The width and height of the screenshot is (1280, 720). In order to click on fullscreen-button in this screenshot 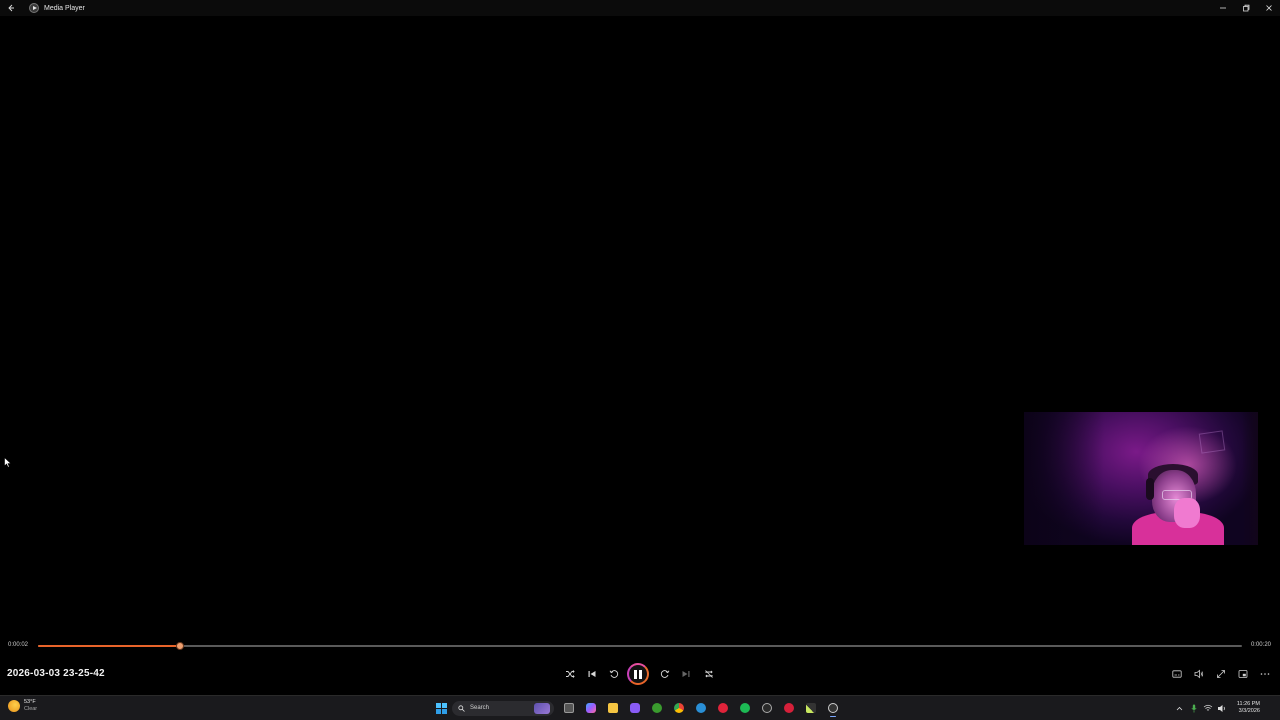, I will do `click(1221, 674)`.